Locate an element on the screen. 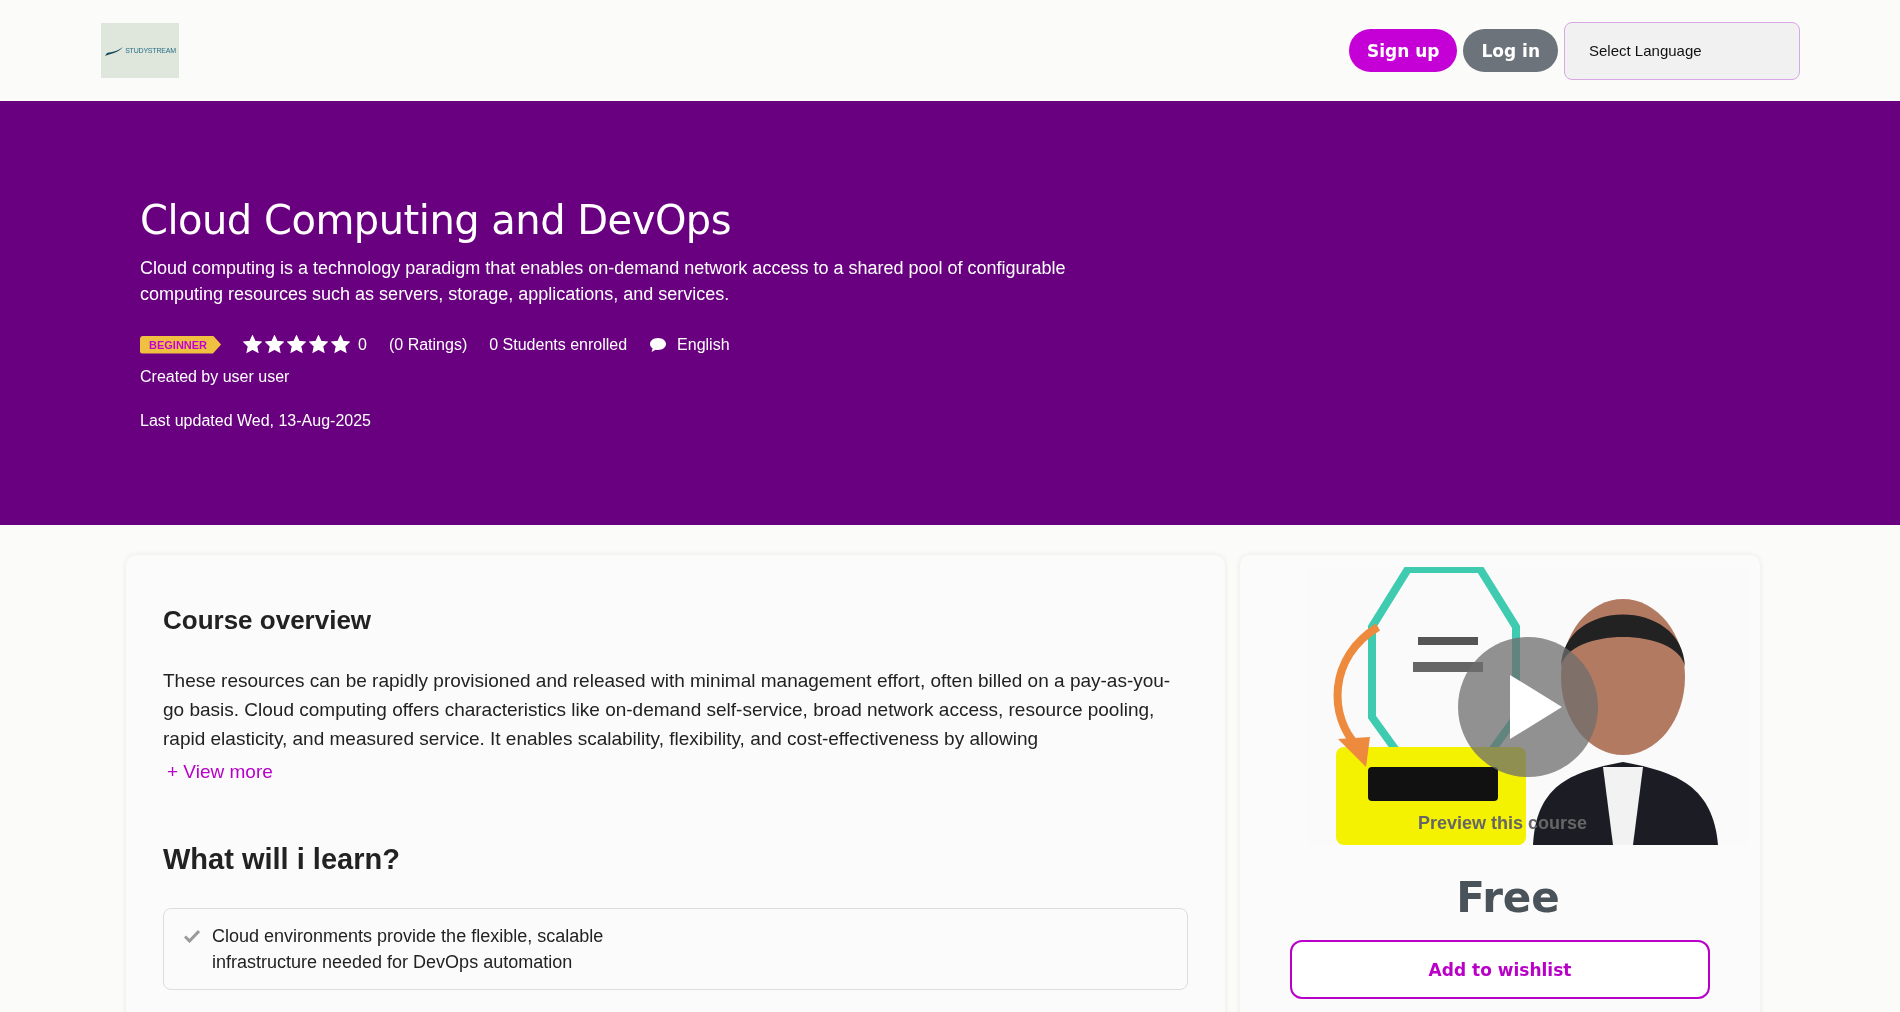  course-description: Cloud computing is a technology paradigm that enables on-demand network access to a shared pool of configurable computing resources such as servers, storage, applications, and services. is located at coordinates (603, 281).